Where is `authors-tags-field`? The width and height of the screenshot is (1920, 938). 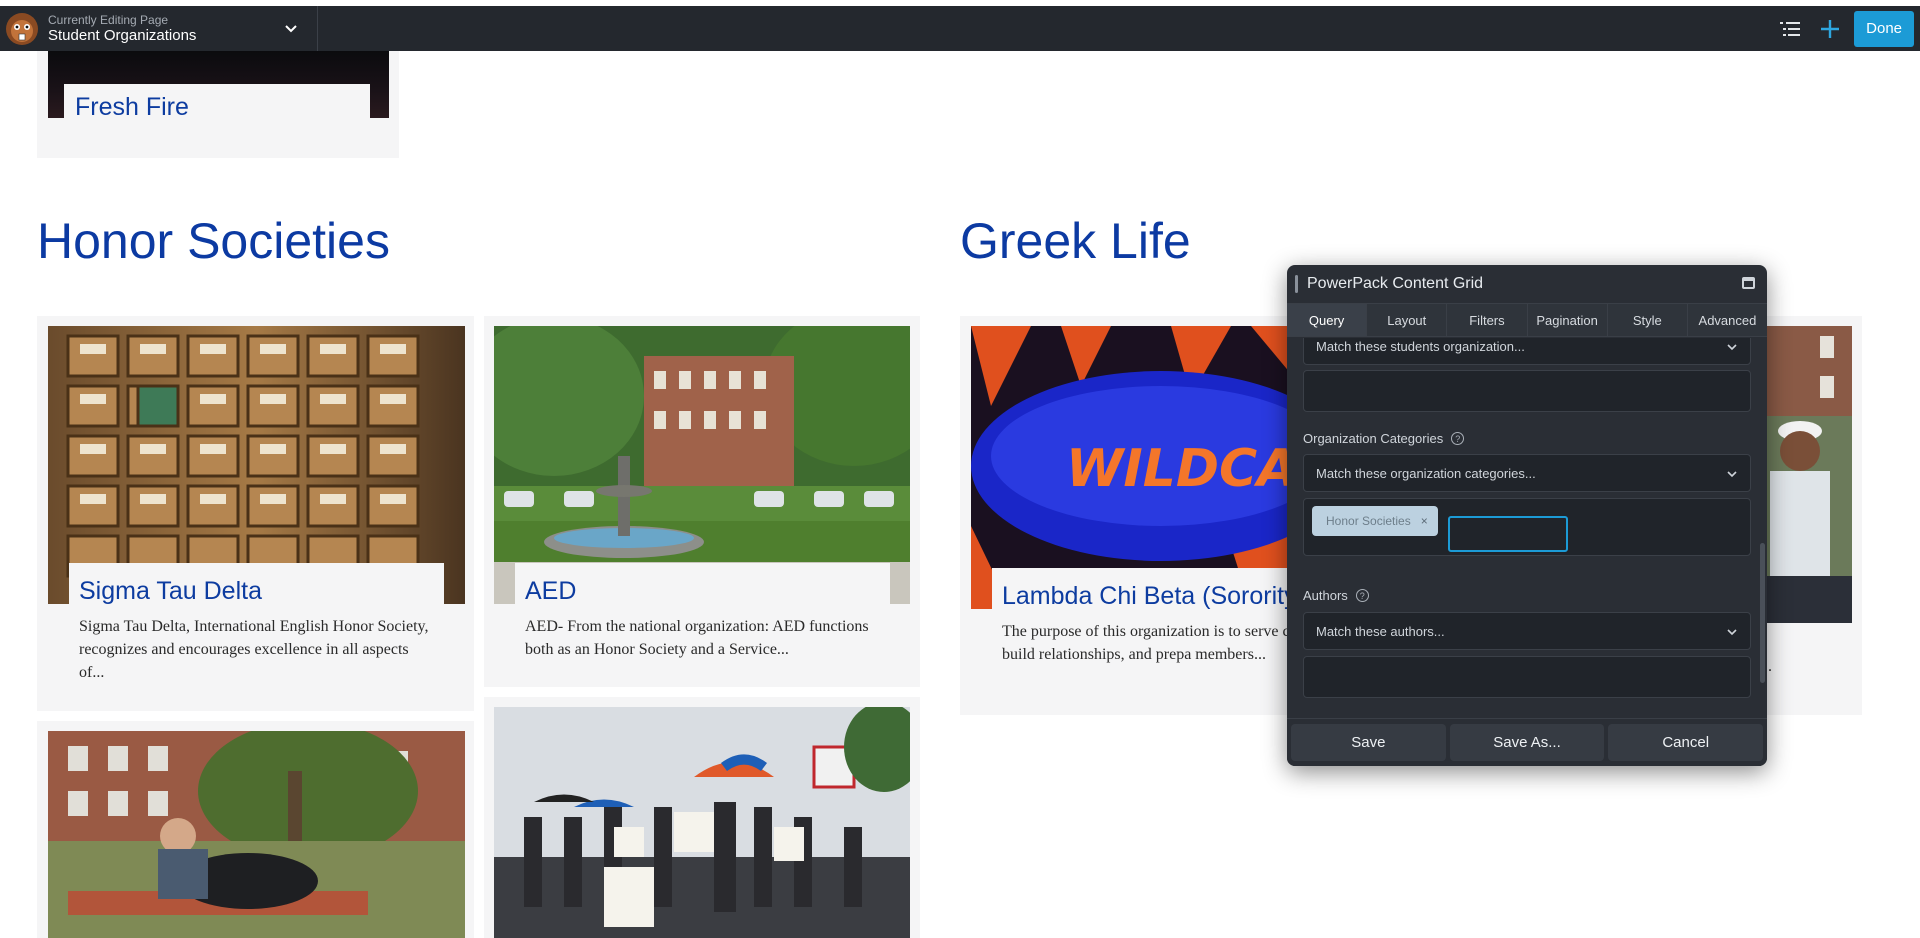 authors-tags-field is located at coordinates (1527, 677).